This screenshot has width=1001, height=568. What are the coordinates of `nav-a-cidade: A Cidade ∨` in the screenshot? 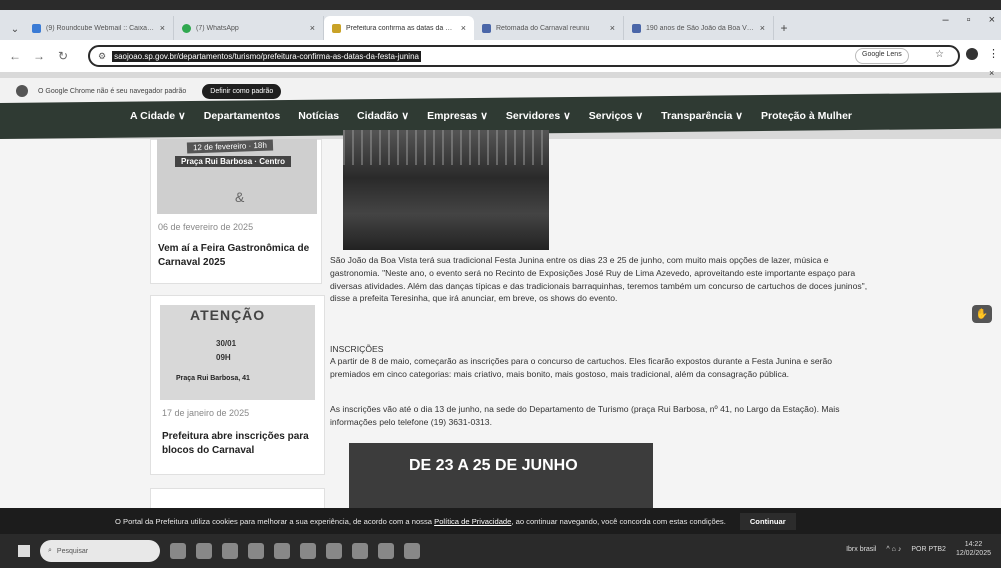 It's located at (158, 116).